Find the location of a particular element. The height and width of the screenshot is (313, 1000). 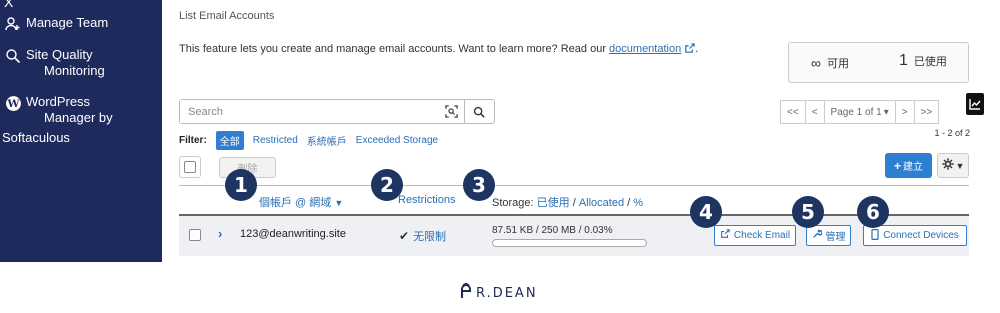

filter-label: Filter: is located at coordinates (193, 140).